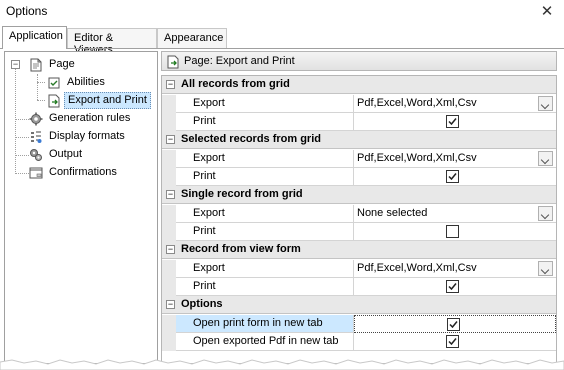 Image resolution: width=564 pixels, height=370 pixels. What do you see at coordinates (239, 61) in the screenshot?
I see `page-header-title: Page: Export and Print` at bounding box center [239, 61].